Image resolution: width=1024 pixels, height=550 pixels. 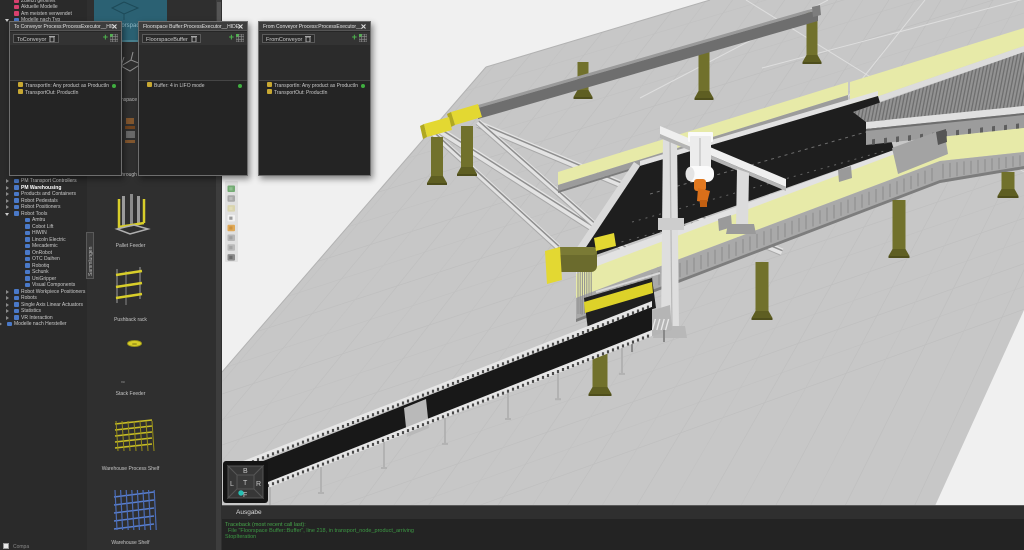 What do you see at coordinates (245, 471) in the screenshot?
I see `svg-text: B` at bounding box center [245, 471].